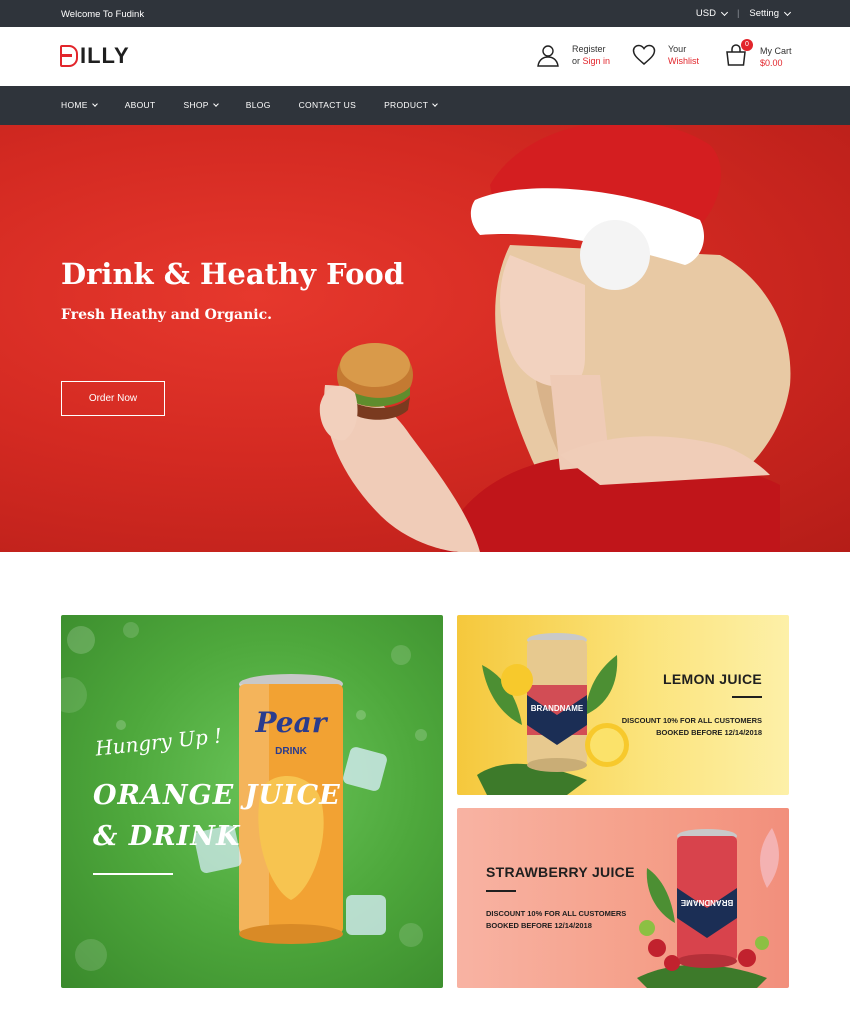 This screenshot has height=1024, width=850. I want to click on lemon-can-image: BRANDNAME, so click(553, 714).